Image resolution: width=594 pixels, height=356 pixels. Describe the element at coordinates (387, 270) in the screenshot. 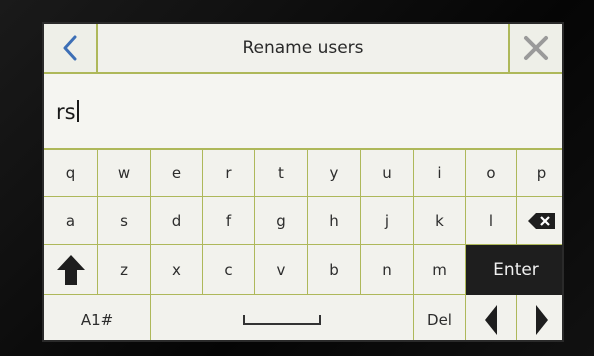

I see `key-n: n` at that location.